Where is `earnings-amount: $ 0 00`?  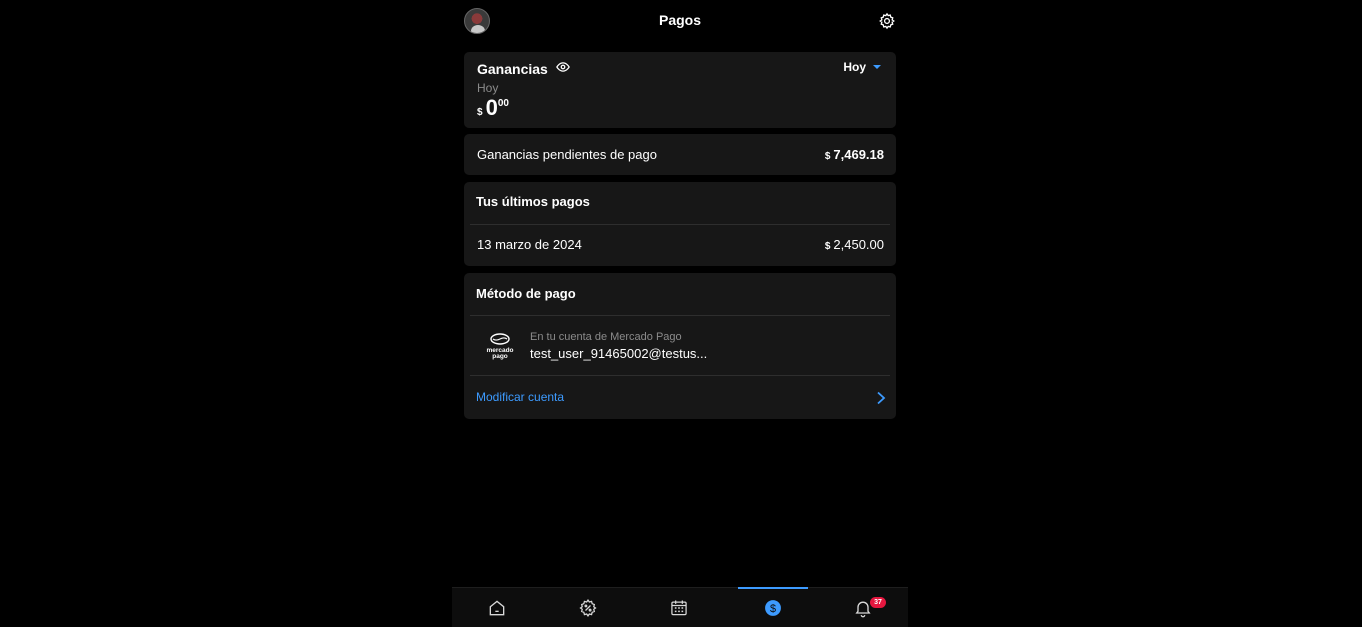 earnings-amount: $ 0 00 is located at coordinates (493, 108).